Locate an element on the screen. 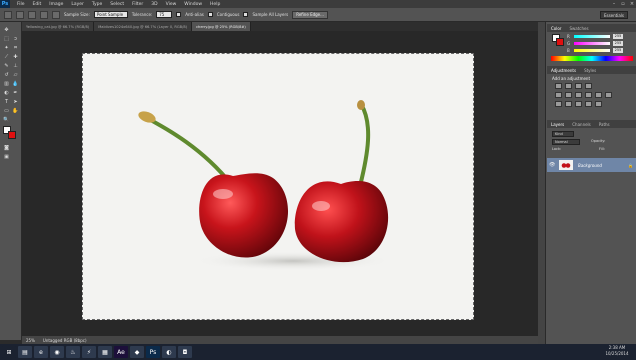 Image resolution: width=636 pixels, height=360 pixels. sample-all-layers-checkbox is located at coordinates (246, 14).